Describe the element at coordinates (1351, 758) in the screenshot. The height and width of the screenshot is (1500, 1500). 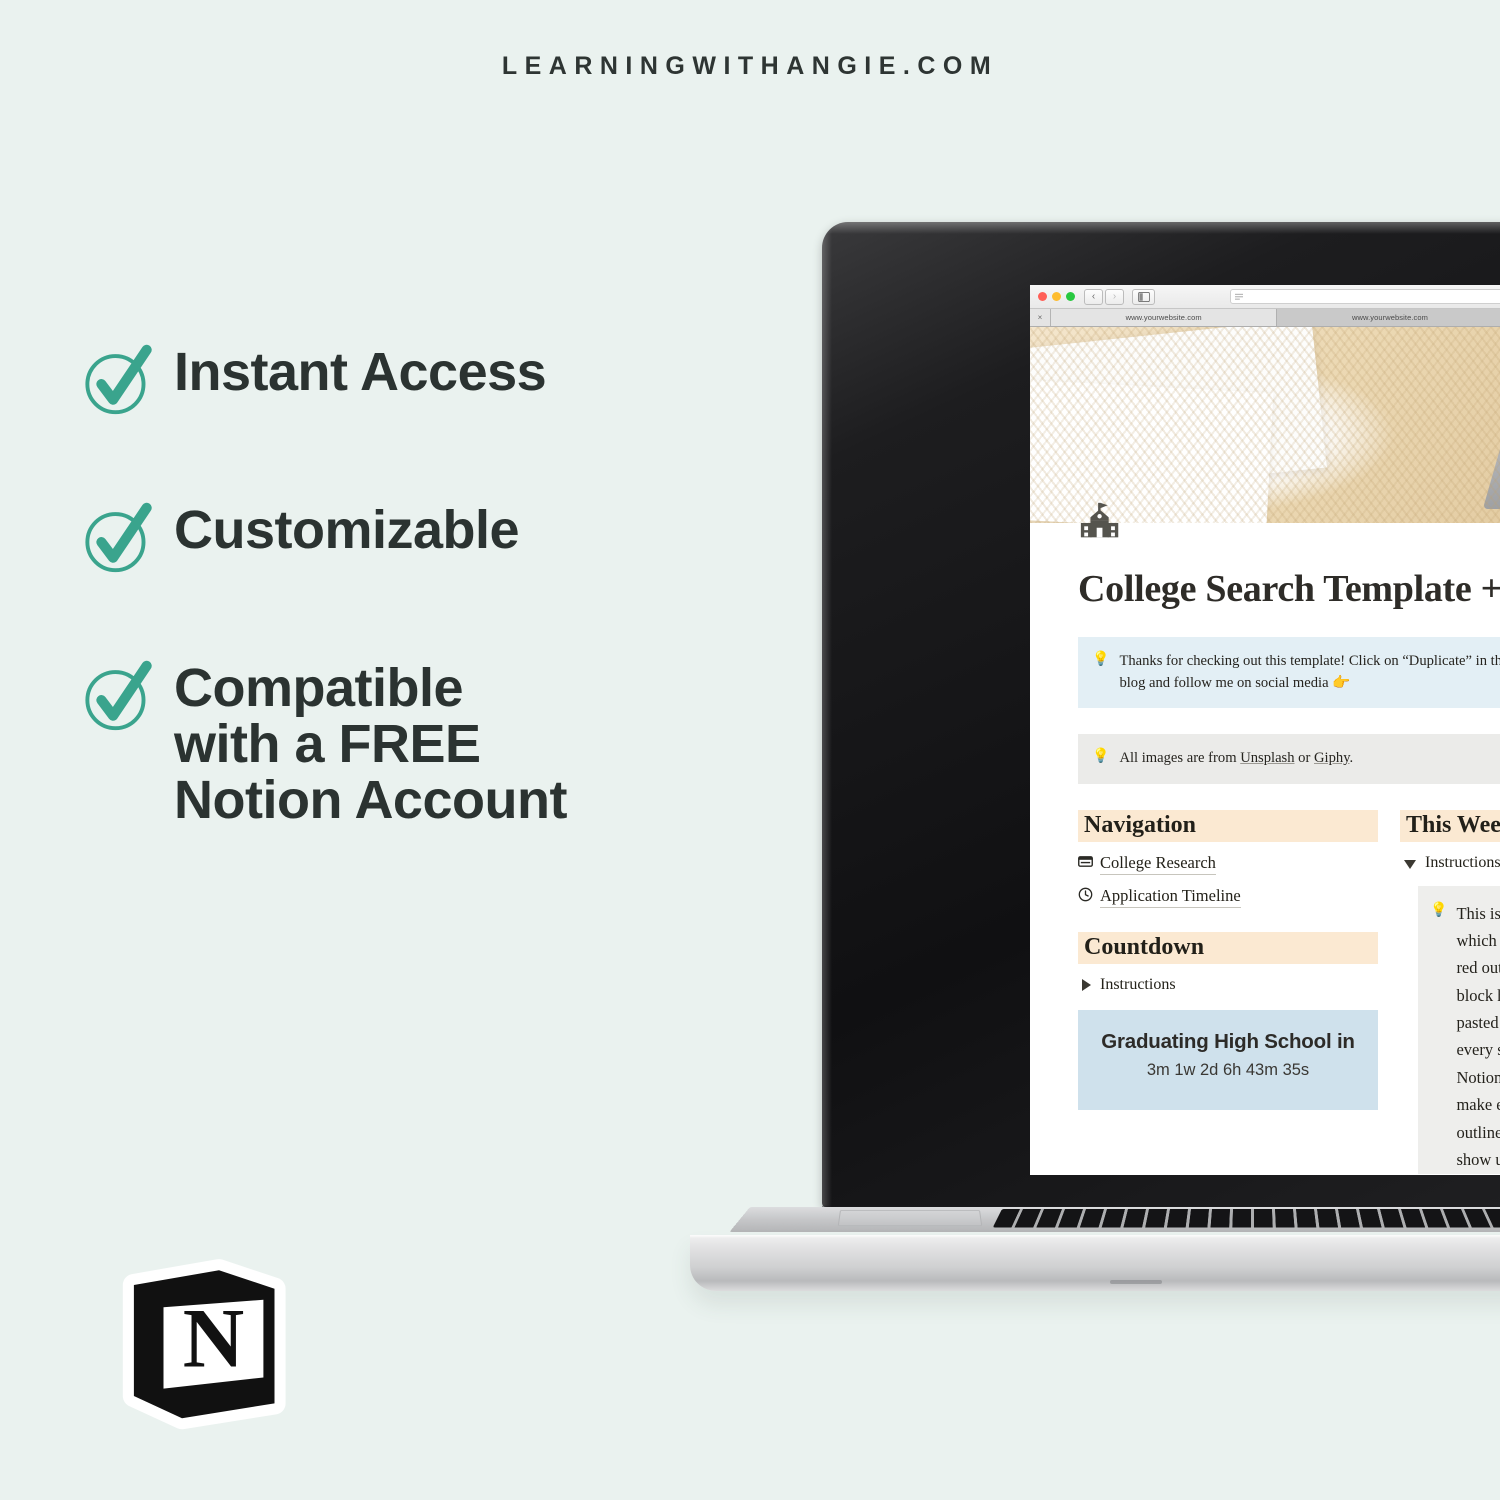
I see `callout-suffix: .` at that location.